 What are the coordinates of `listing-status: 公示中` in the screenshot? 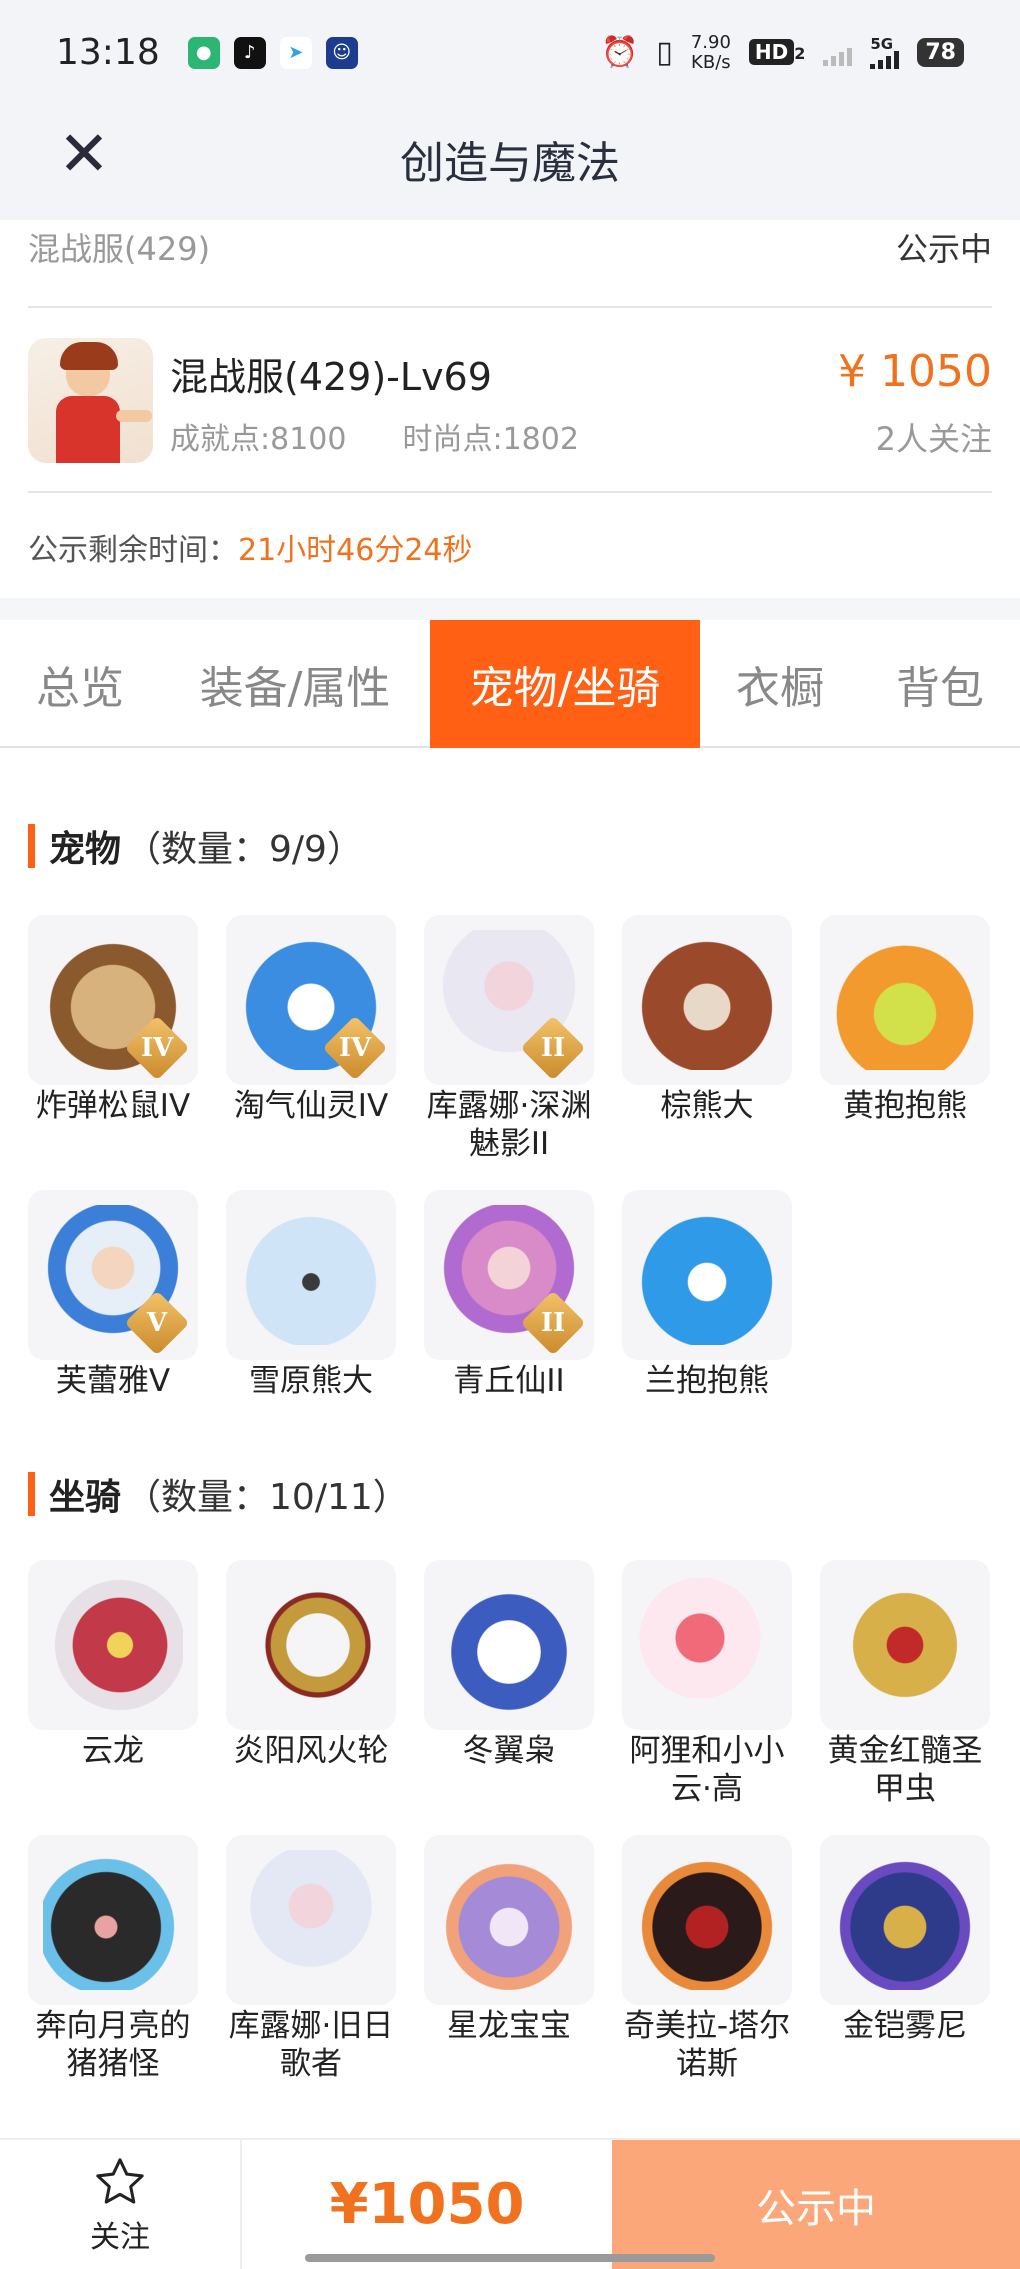 It's located at (943, 249).